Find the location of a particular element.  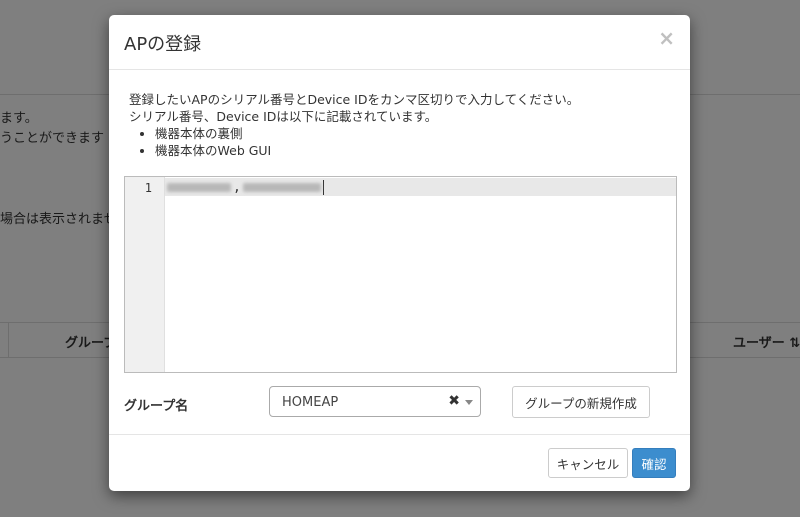

redacted-device-id is located at coordinates (281, 187).